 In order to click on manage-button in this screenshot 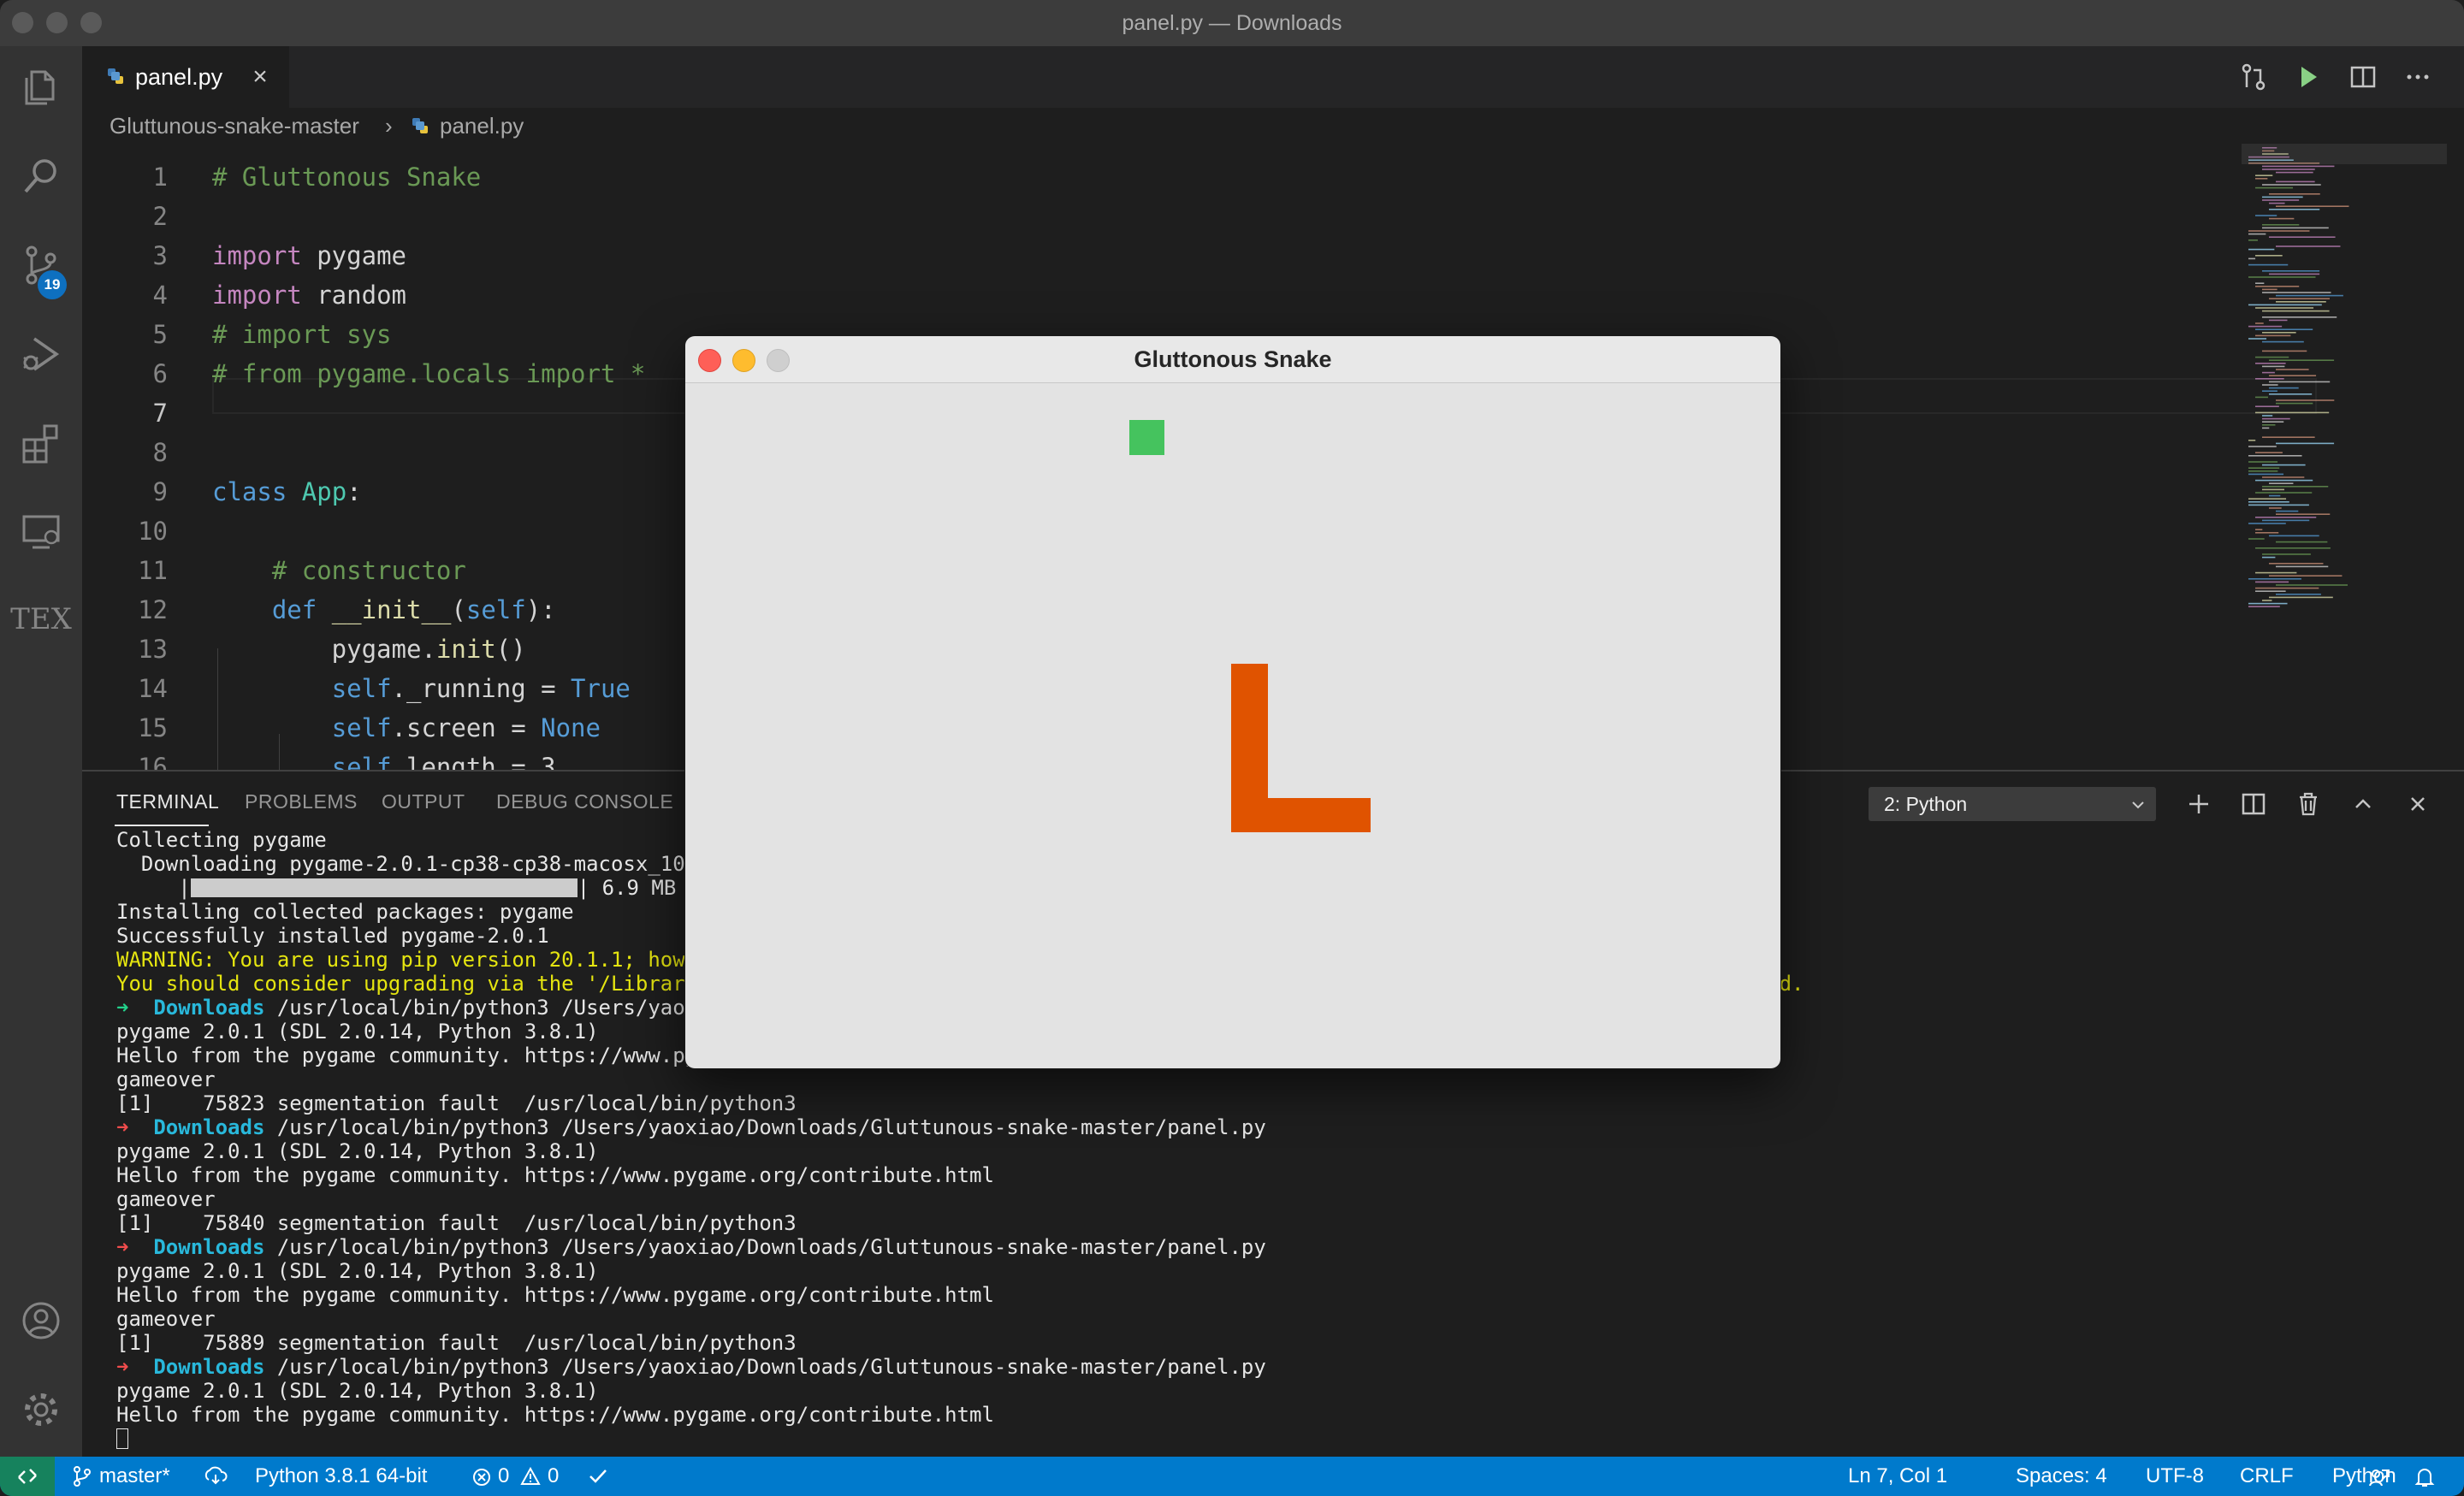, I will do `click(41, 1410)`.